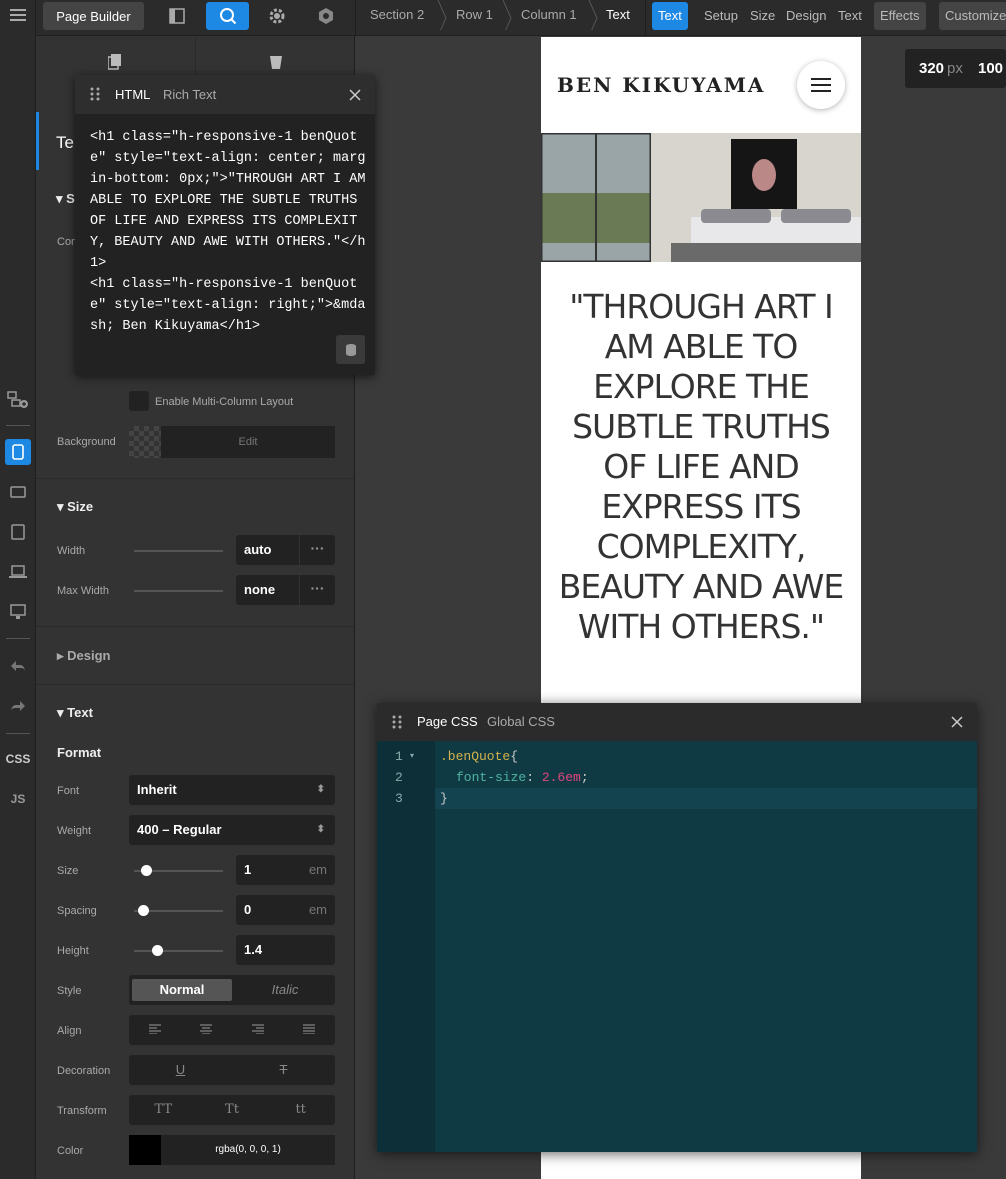 The image size is (1006, 1179). I want to click on transform-uppercase: TT, so click(163, 1110).